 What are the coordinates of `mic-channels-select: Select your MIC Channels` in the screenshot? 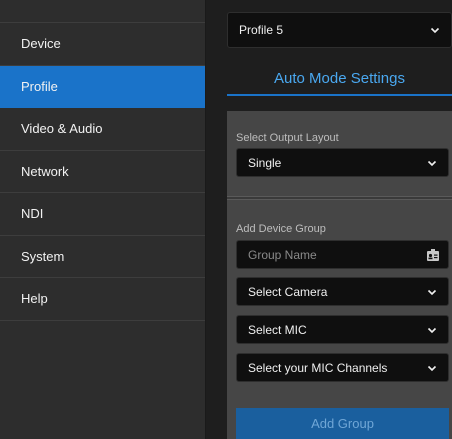 It's located at (342, 367).